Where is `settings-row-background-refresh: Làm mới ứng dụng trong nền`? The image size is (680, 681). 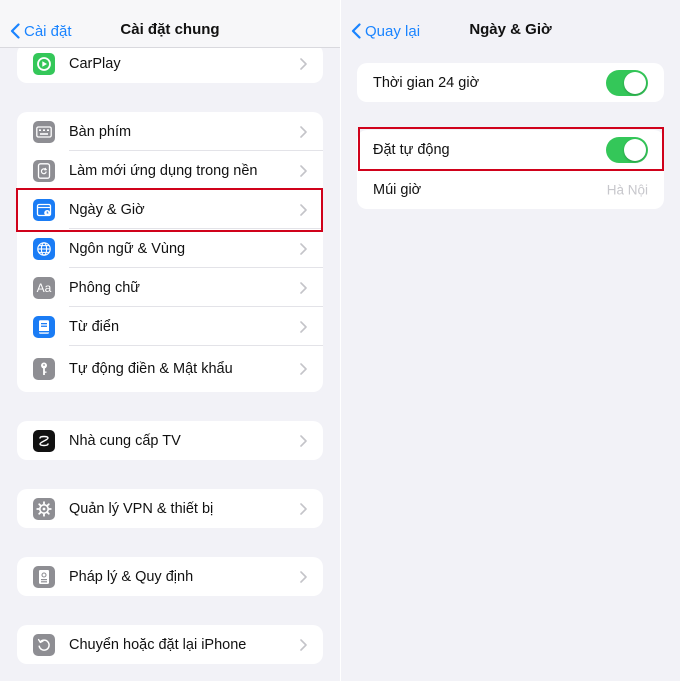 settings-row-background-refresh: Làm mới ứng dụng trong nền is located at coordinates (170, 170).